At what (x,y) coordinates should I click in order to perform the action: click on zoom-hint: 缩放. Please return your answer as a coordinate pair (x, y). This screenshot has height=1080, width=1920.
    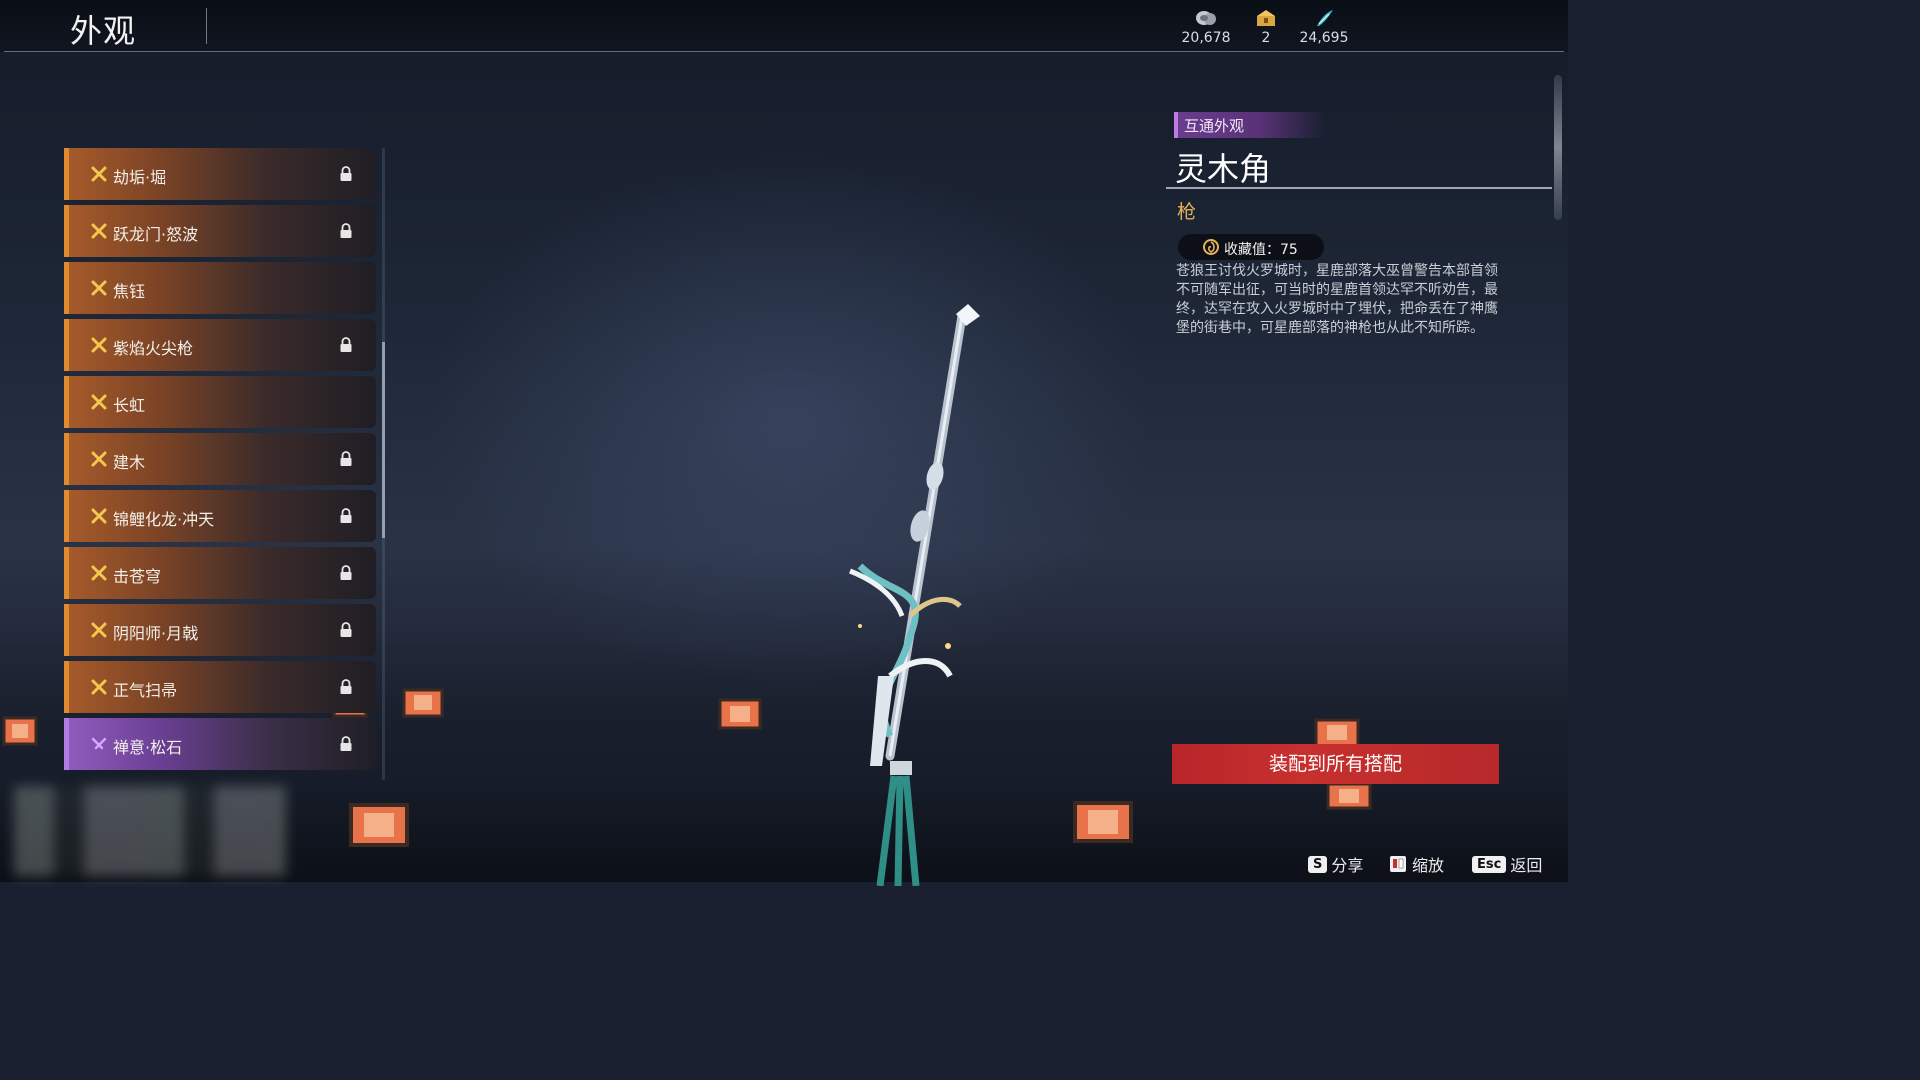
    Looking at the image, I should click on (1416, 863).